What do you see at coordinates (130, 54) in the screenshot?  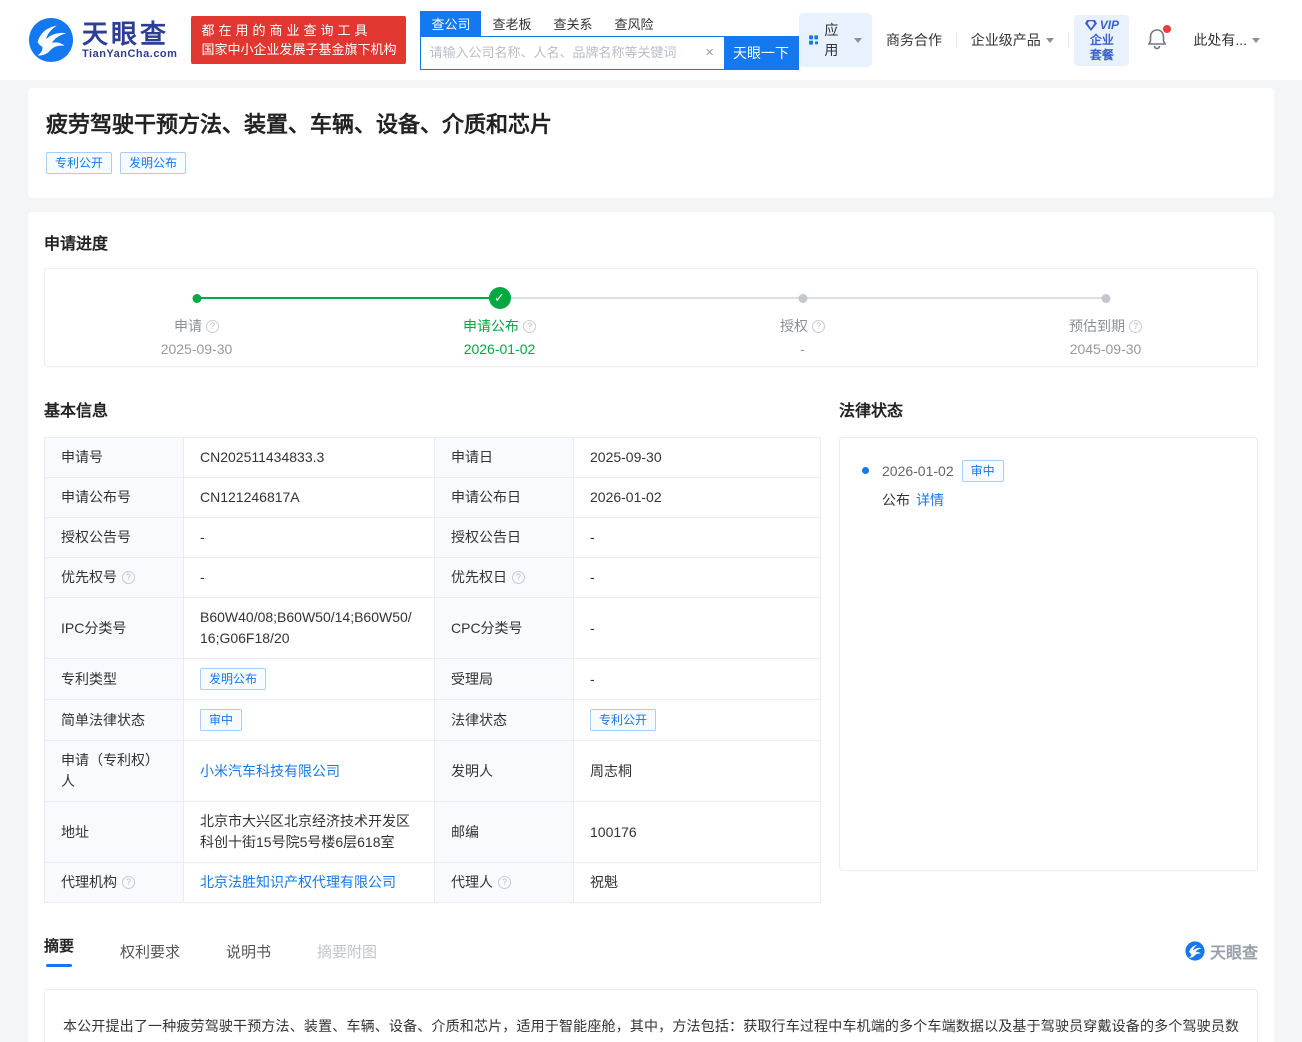 I see `logo-domain: TianYanCha.com` at bounding box center [130, 54].